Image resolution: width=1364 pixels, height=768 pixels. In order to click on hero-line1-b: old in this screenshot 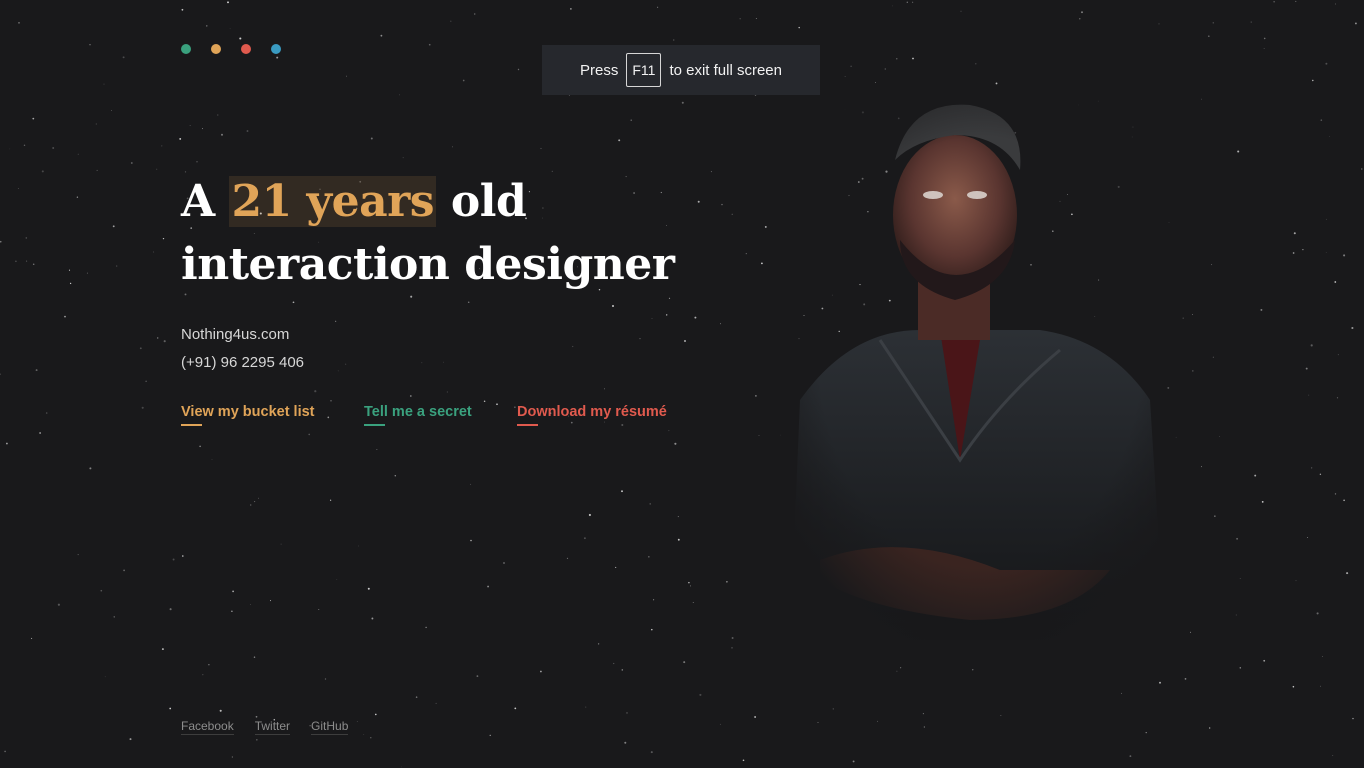, I will do `click(488, 201)`.